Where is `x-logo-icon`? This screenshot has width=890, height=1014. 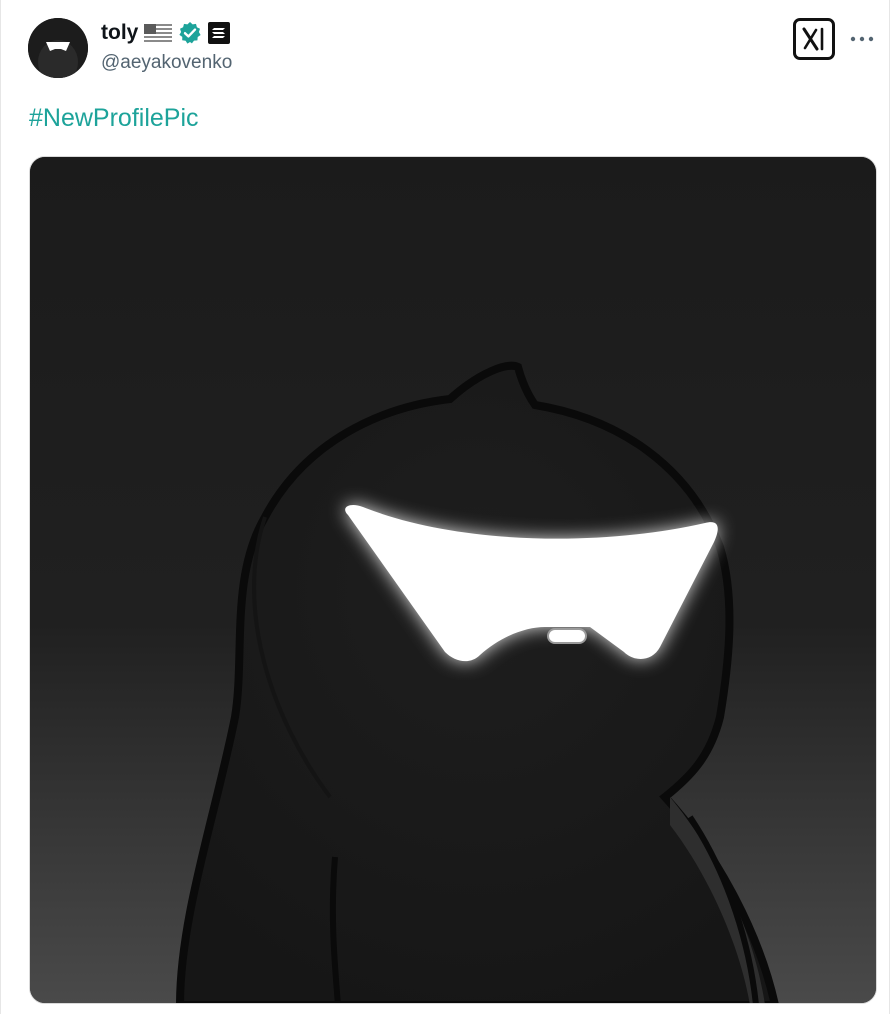 x-logo-icon is located at coordinates (814, 39).